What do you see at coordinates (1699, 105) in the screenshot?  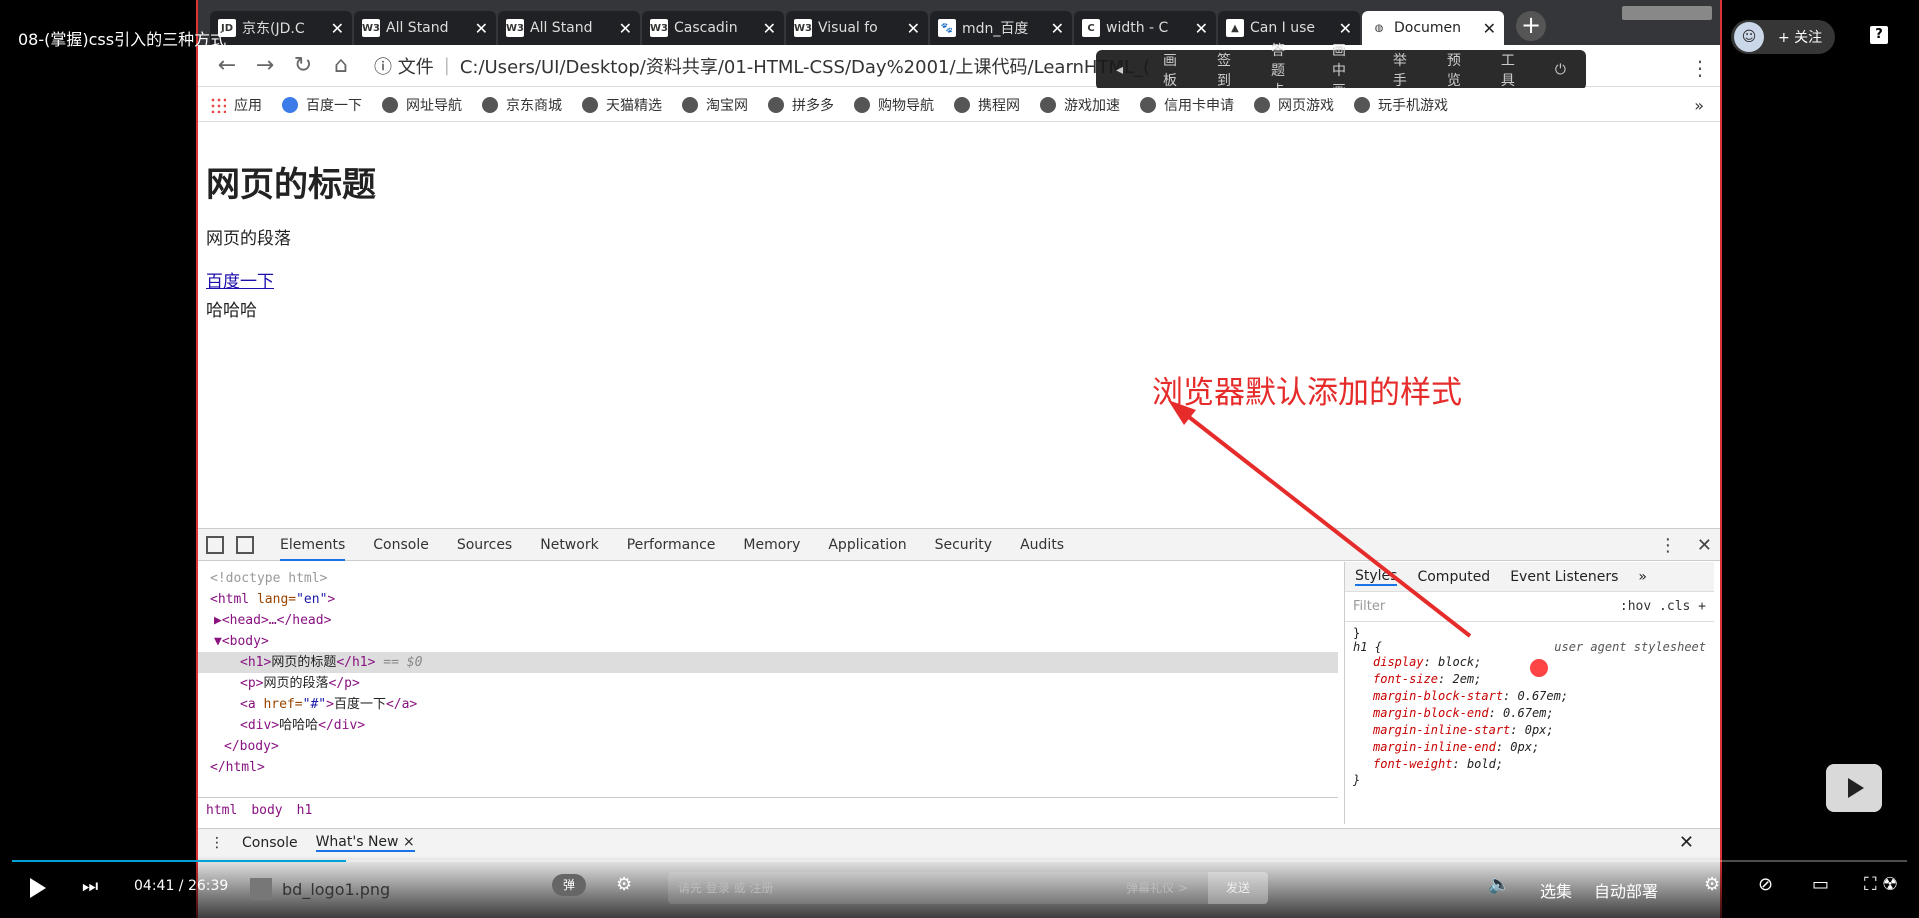 I see `bookmarks-more-icon: »` at bounding box center [1699, 105].